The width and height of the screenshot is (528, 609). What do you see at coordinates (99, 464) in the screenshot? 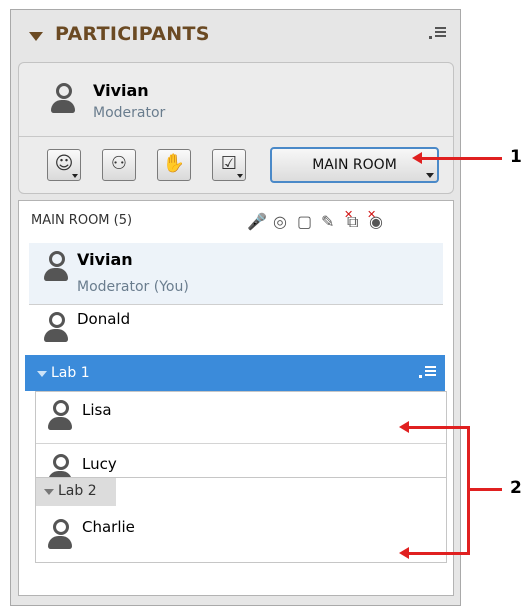
I see `participant-name: Lucy` at bounding box center [99, 464].